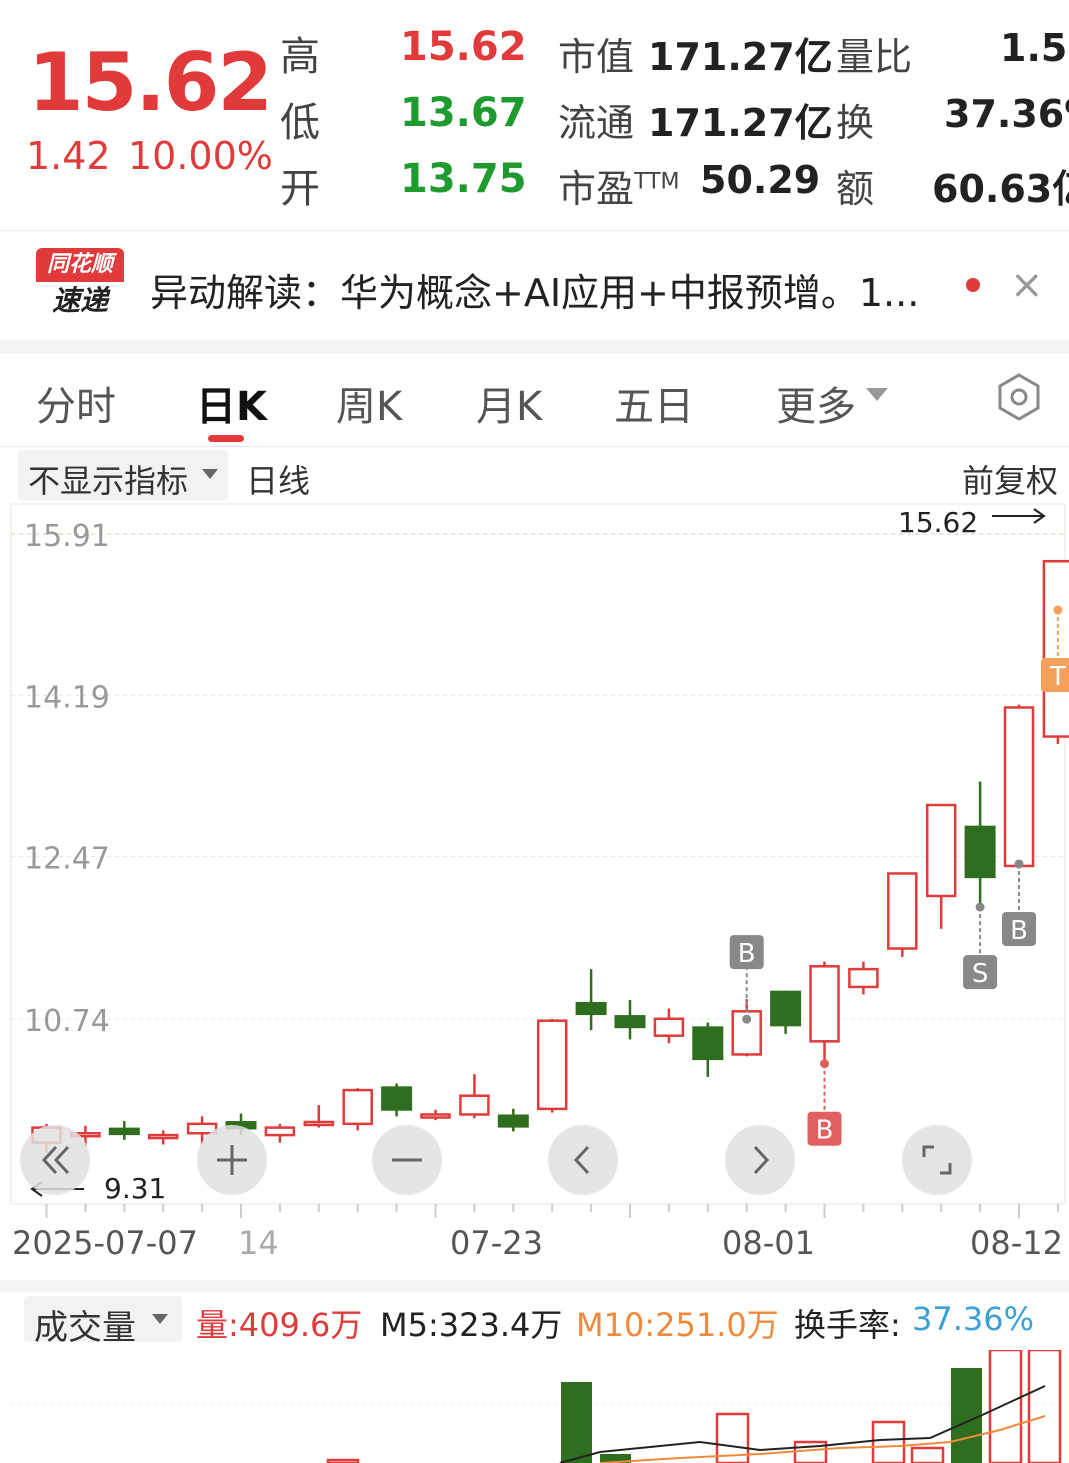 Image resolution: width=1069 pixels, height=1463 pixels. Describe the element at coordinates (231, 403) in the screenshot. I see `tab-daily-k: 日K` at that location.